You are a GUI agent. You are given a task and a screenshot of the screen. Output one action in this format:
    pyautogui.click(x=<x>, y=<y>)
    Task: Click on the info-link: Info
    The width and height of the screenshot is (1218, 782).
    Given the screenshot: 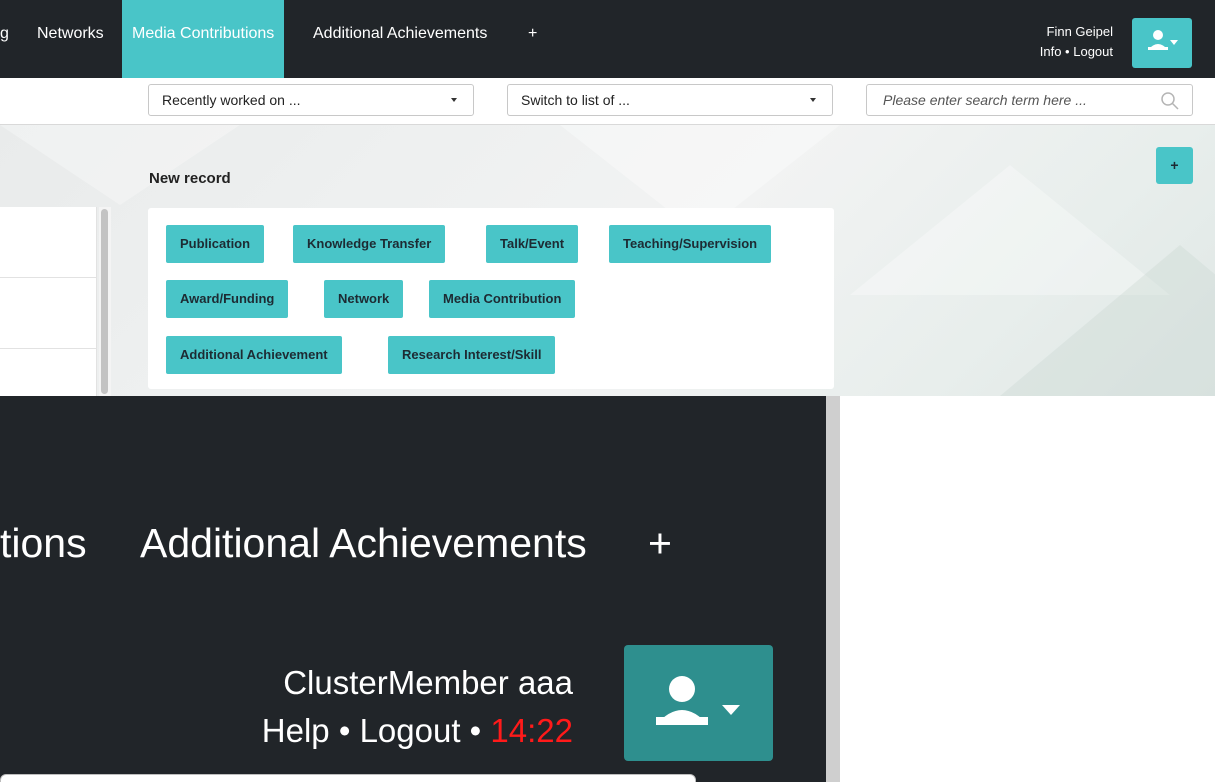 What is the action you would take?
    pyautogui.click(x=1051, y=51)
    